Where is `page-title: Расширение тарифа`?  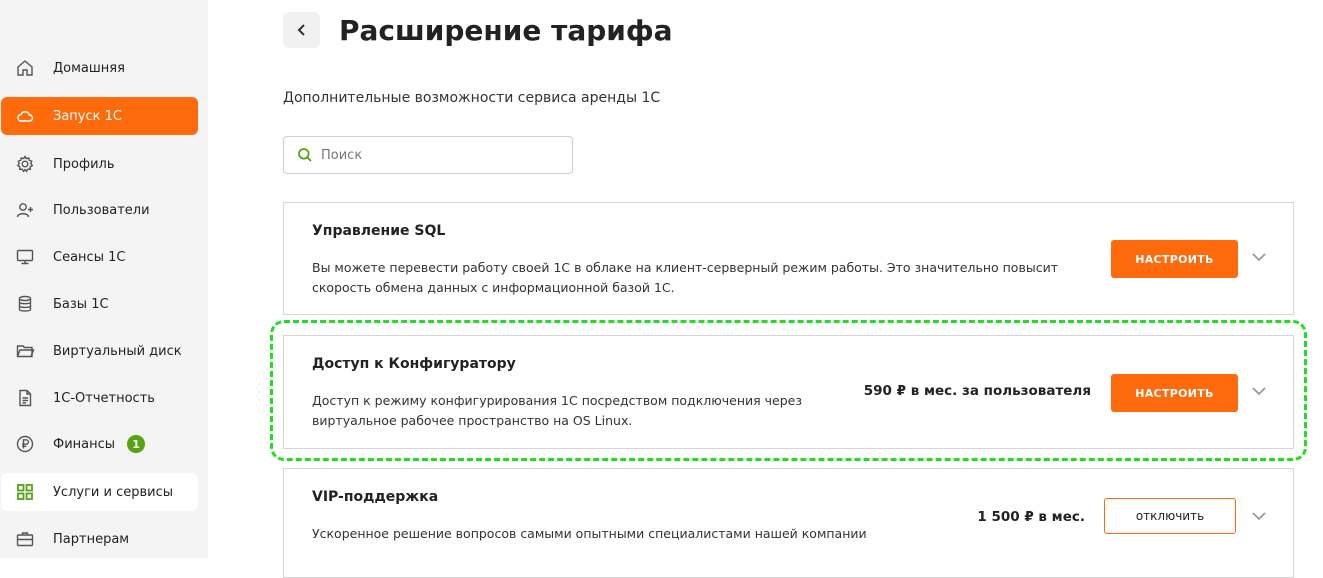
page-title: Расширение тарифа is located at coordinates (506, 30).